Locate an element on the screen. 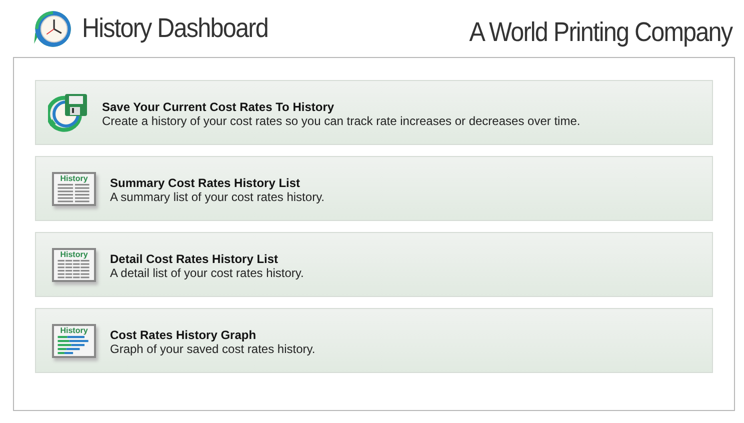  clock-disk-icon is located at coordinates (69, 113).